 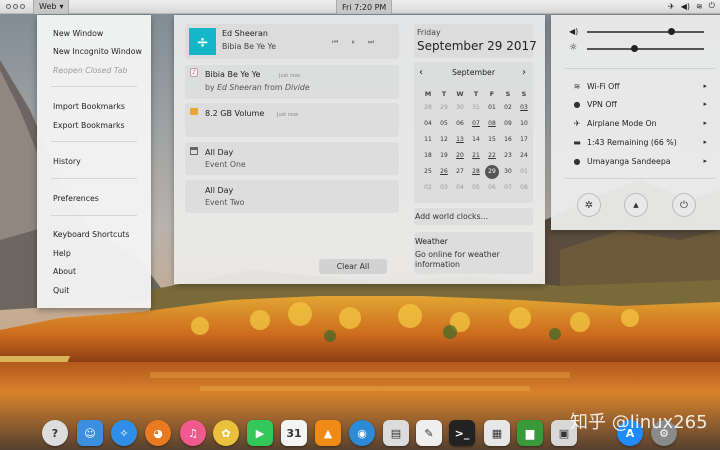 I want to click on event-notification: All Day Event One, so click(x=292, y=158).